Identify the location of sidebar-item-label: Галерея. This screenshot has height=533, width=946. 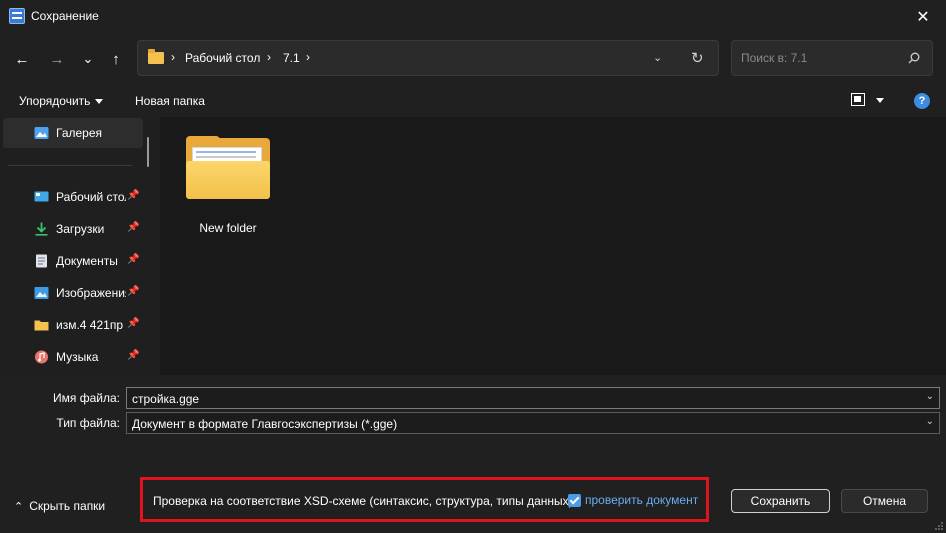
(79, 133).